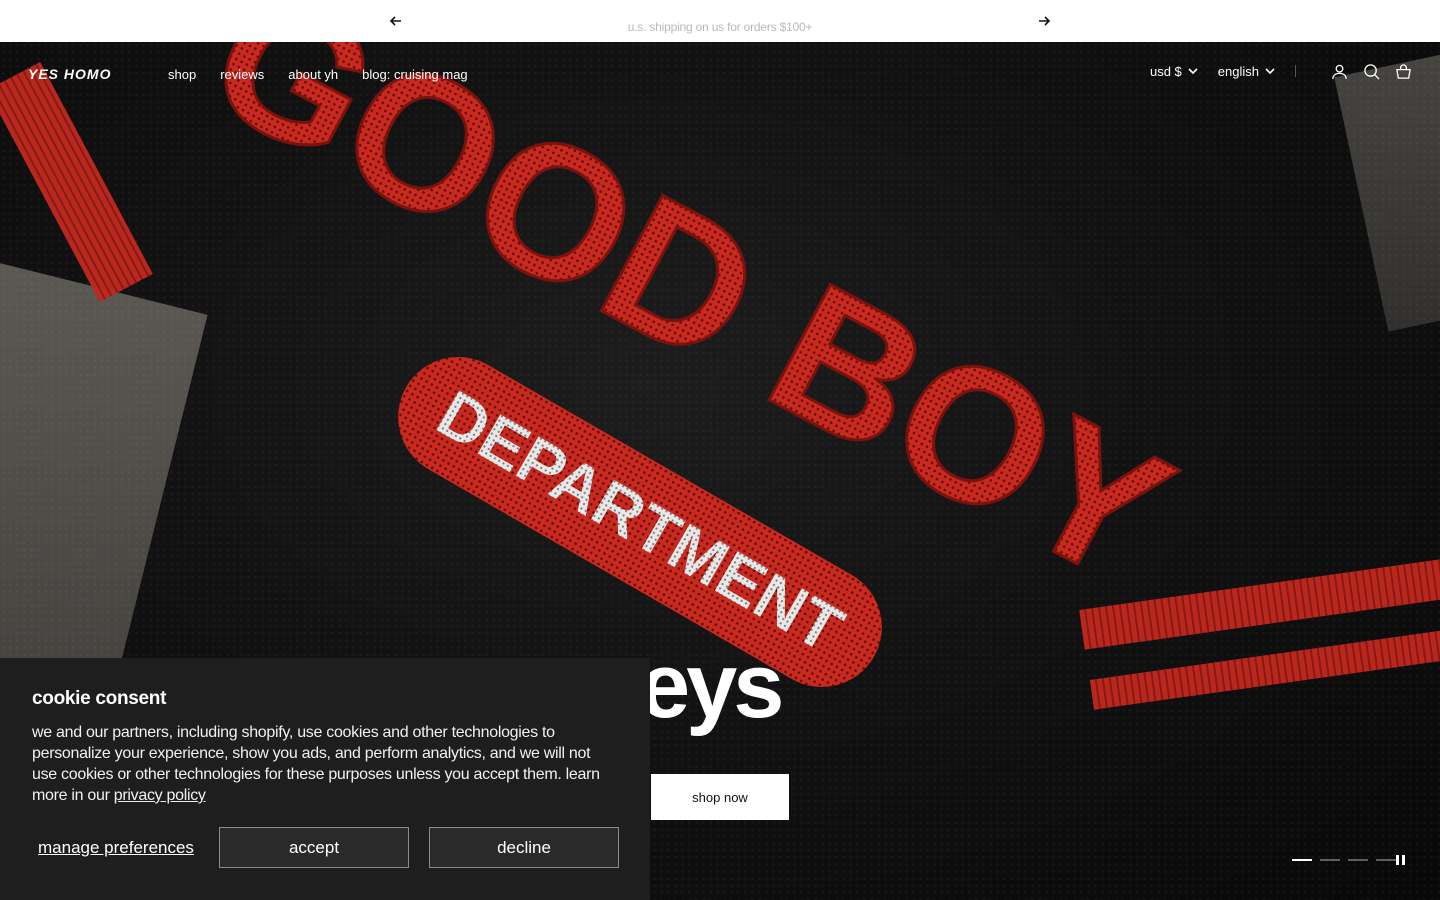 The width and height of the screenshot is (1440, 900). Describe the element at coordinates (242, 74) in the screenshot. I see `nav-item-reviews: reviews` at that location.